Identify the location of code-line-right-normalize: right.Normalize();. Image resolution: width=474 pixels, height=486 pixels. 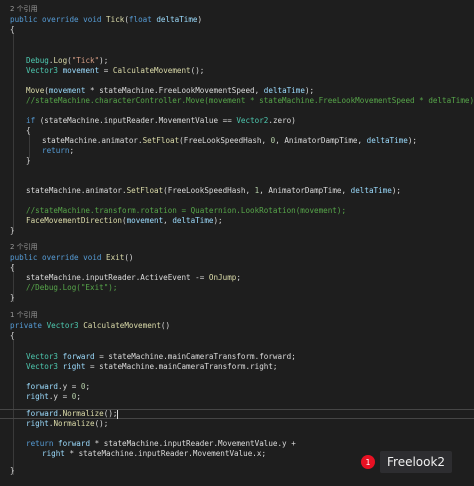
(67, 424).